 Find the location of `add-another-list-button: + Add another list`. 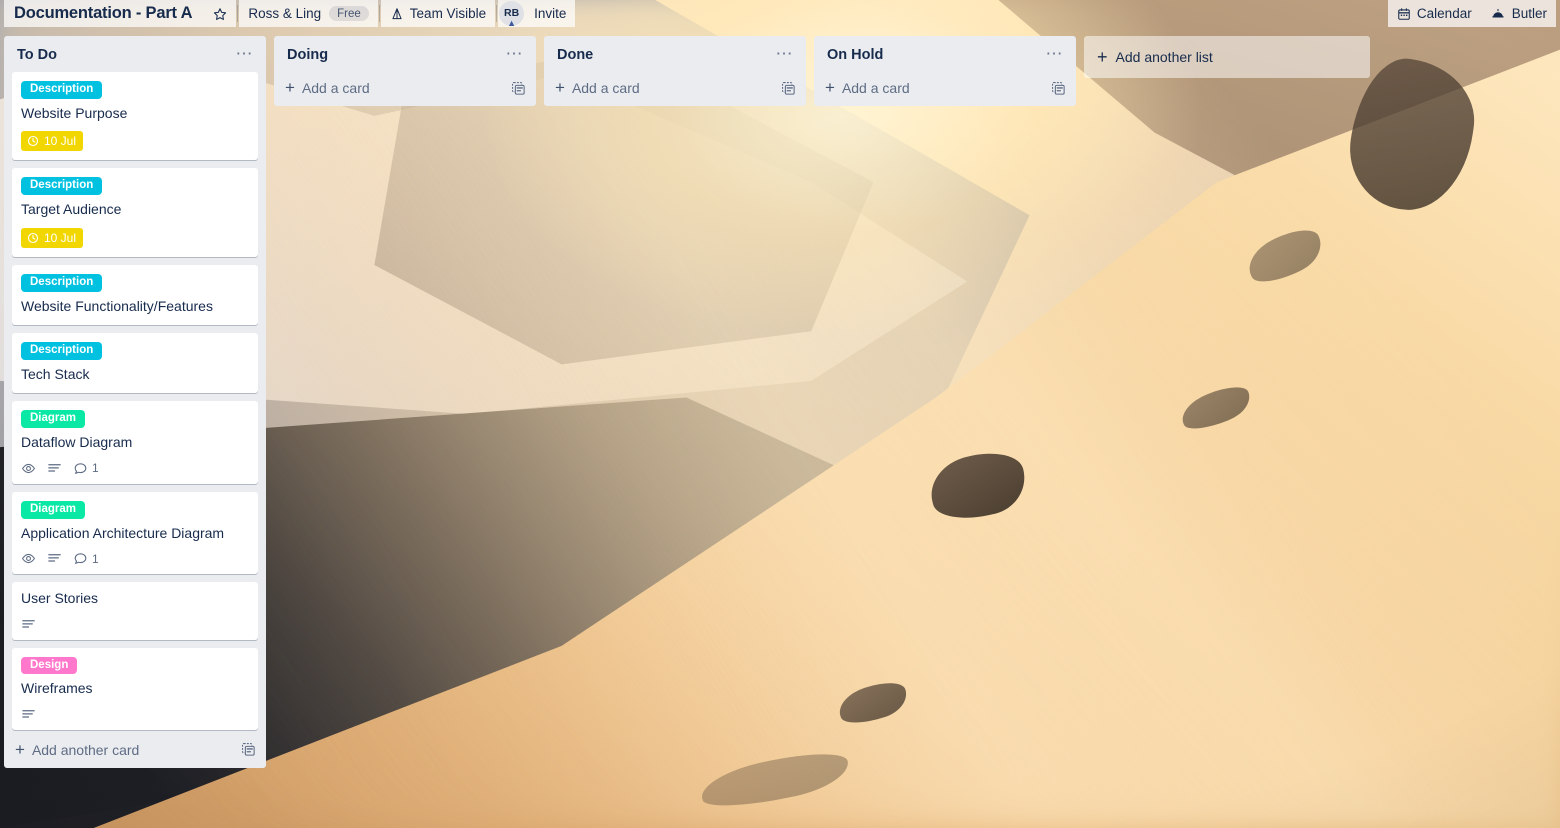

add-another-list-button: + Add another list is located at coordinates (1227, 57).